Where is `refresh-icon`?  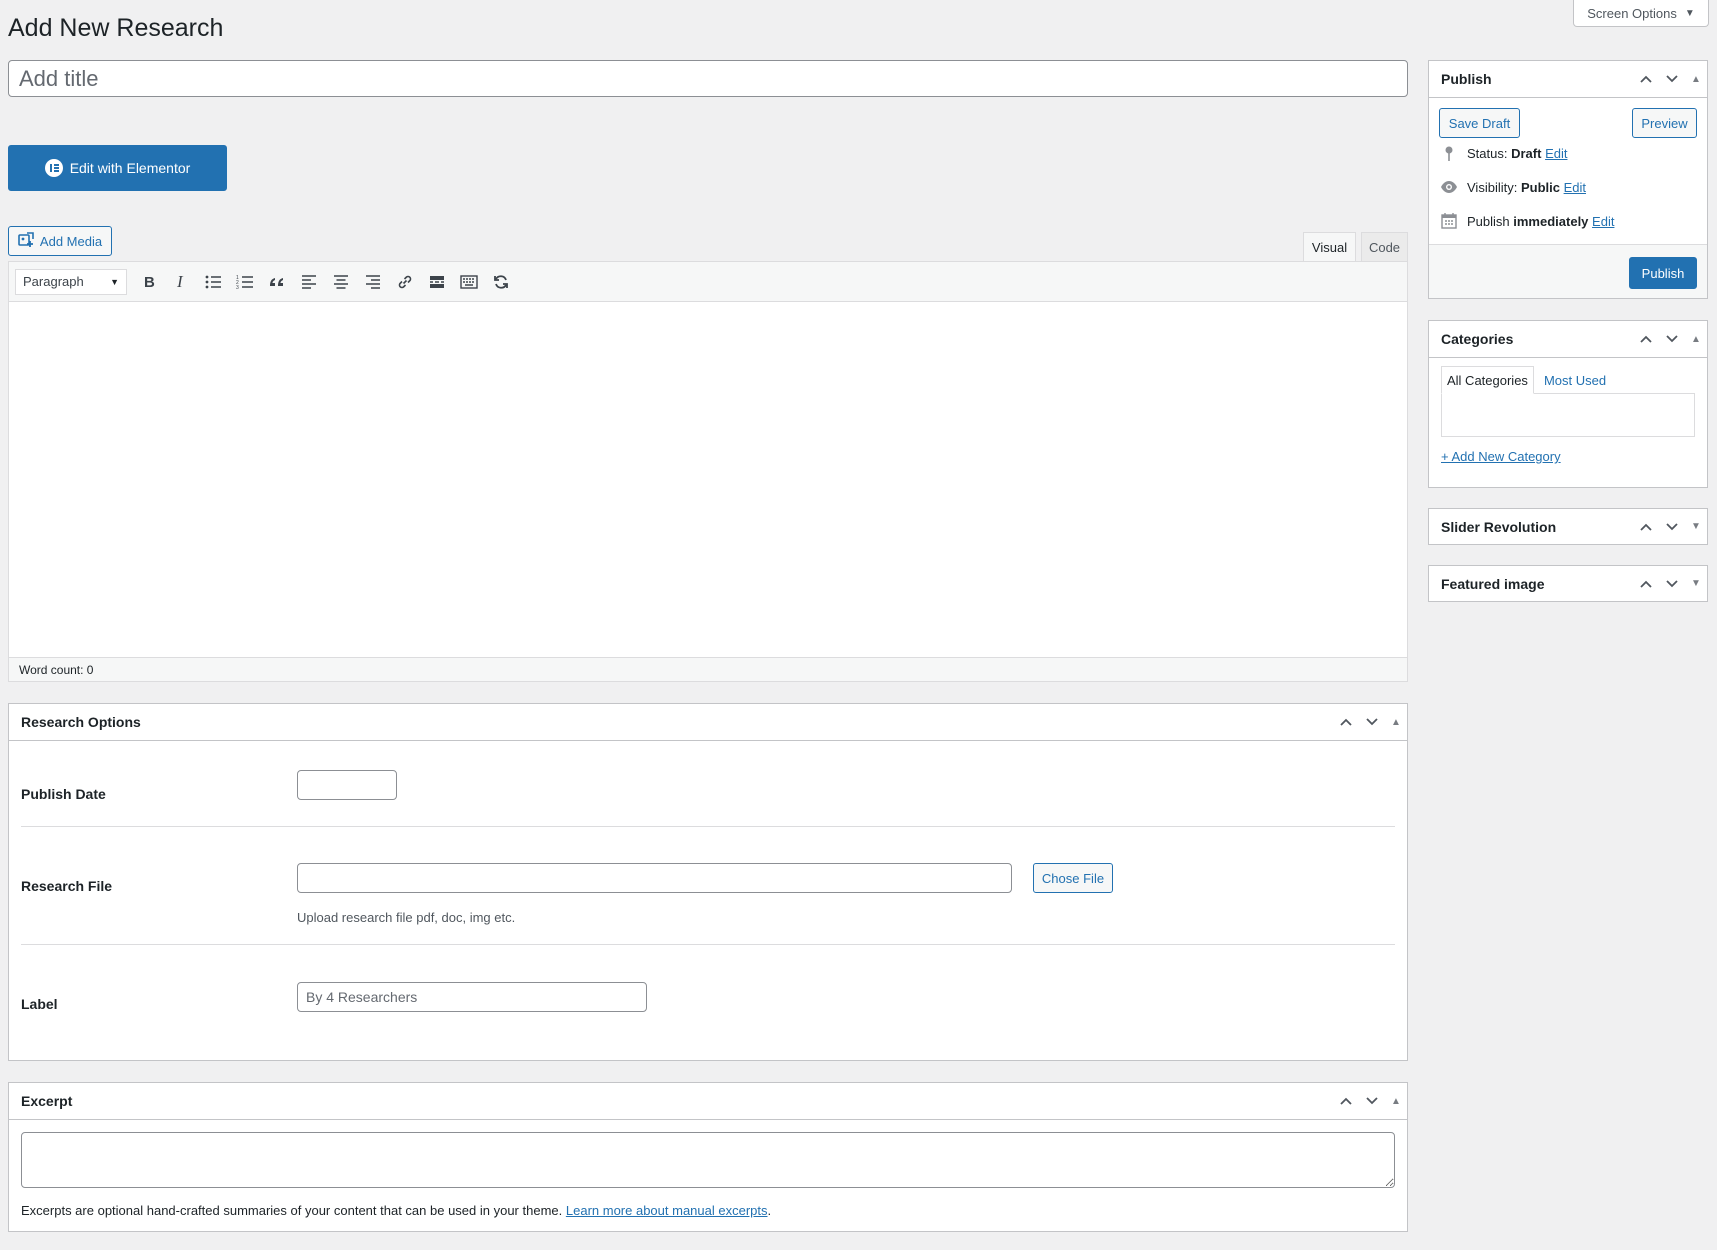 refresh-icon is located at coordinates (501, 282).